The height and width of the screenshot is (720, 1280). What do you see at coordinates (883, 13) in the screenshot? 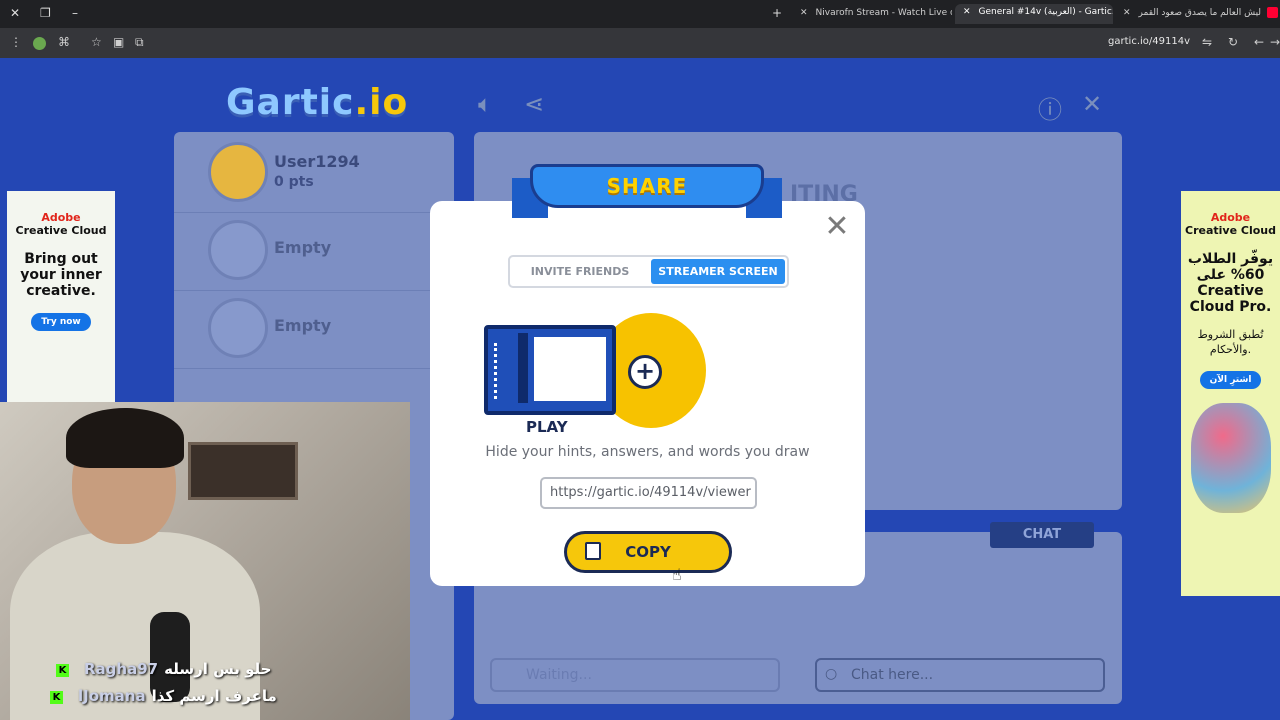
I see `tab-title: Nivarofn Stream - Watch Live on` at bounding box center [883, 13].